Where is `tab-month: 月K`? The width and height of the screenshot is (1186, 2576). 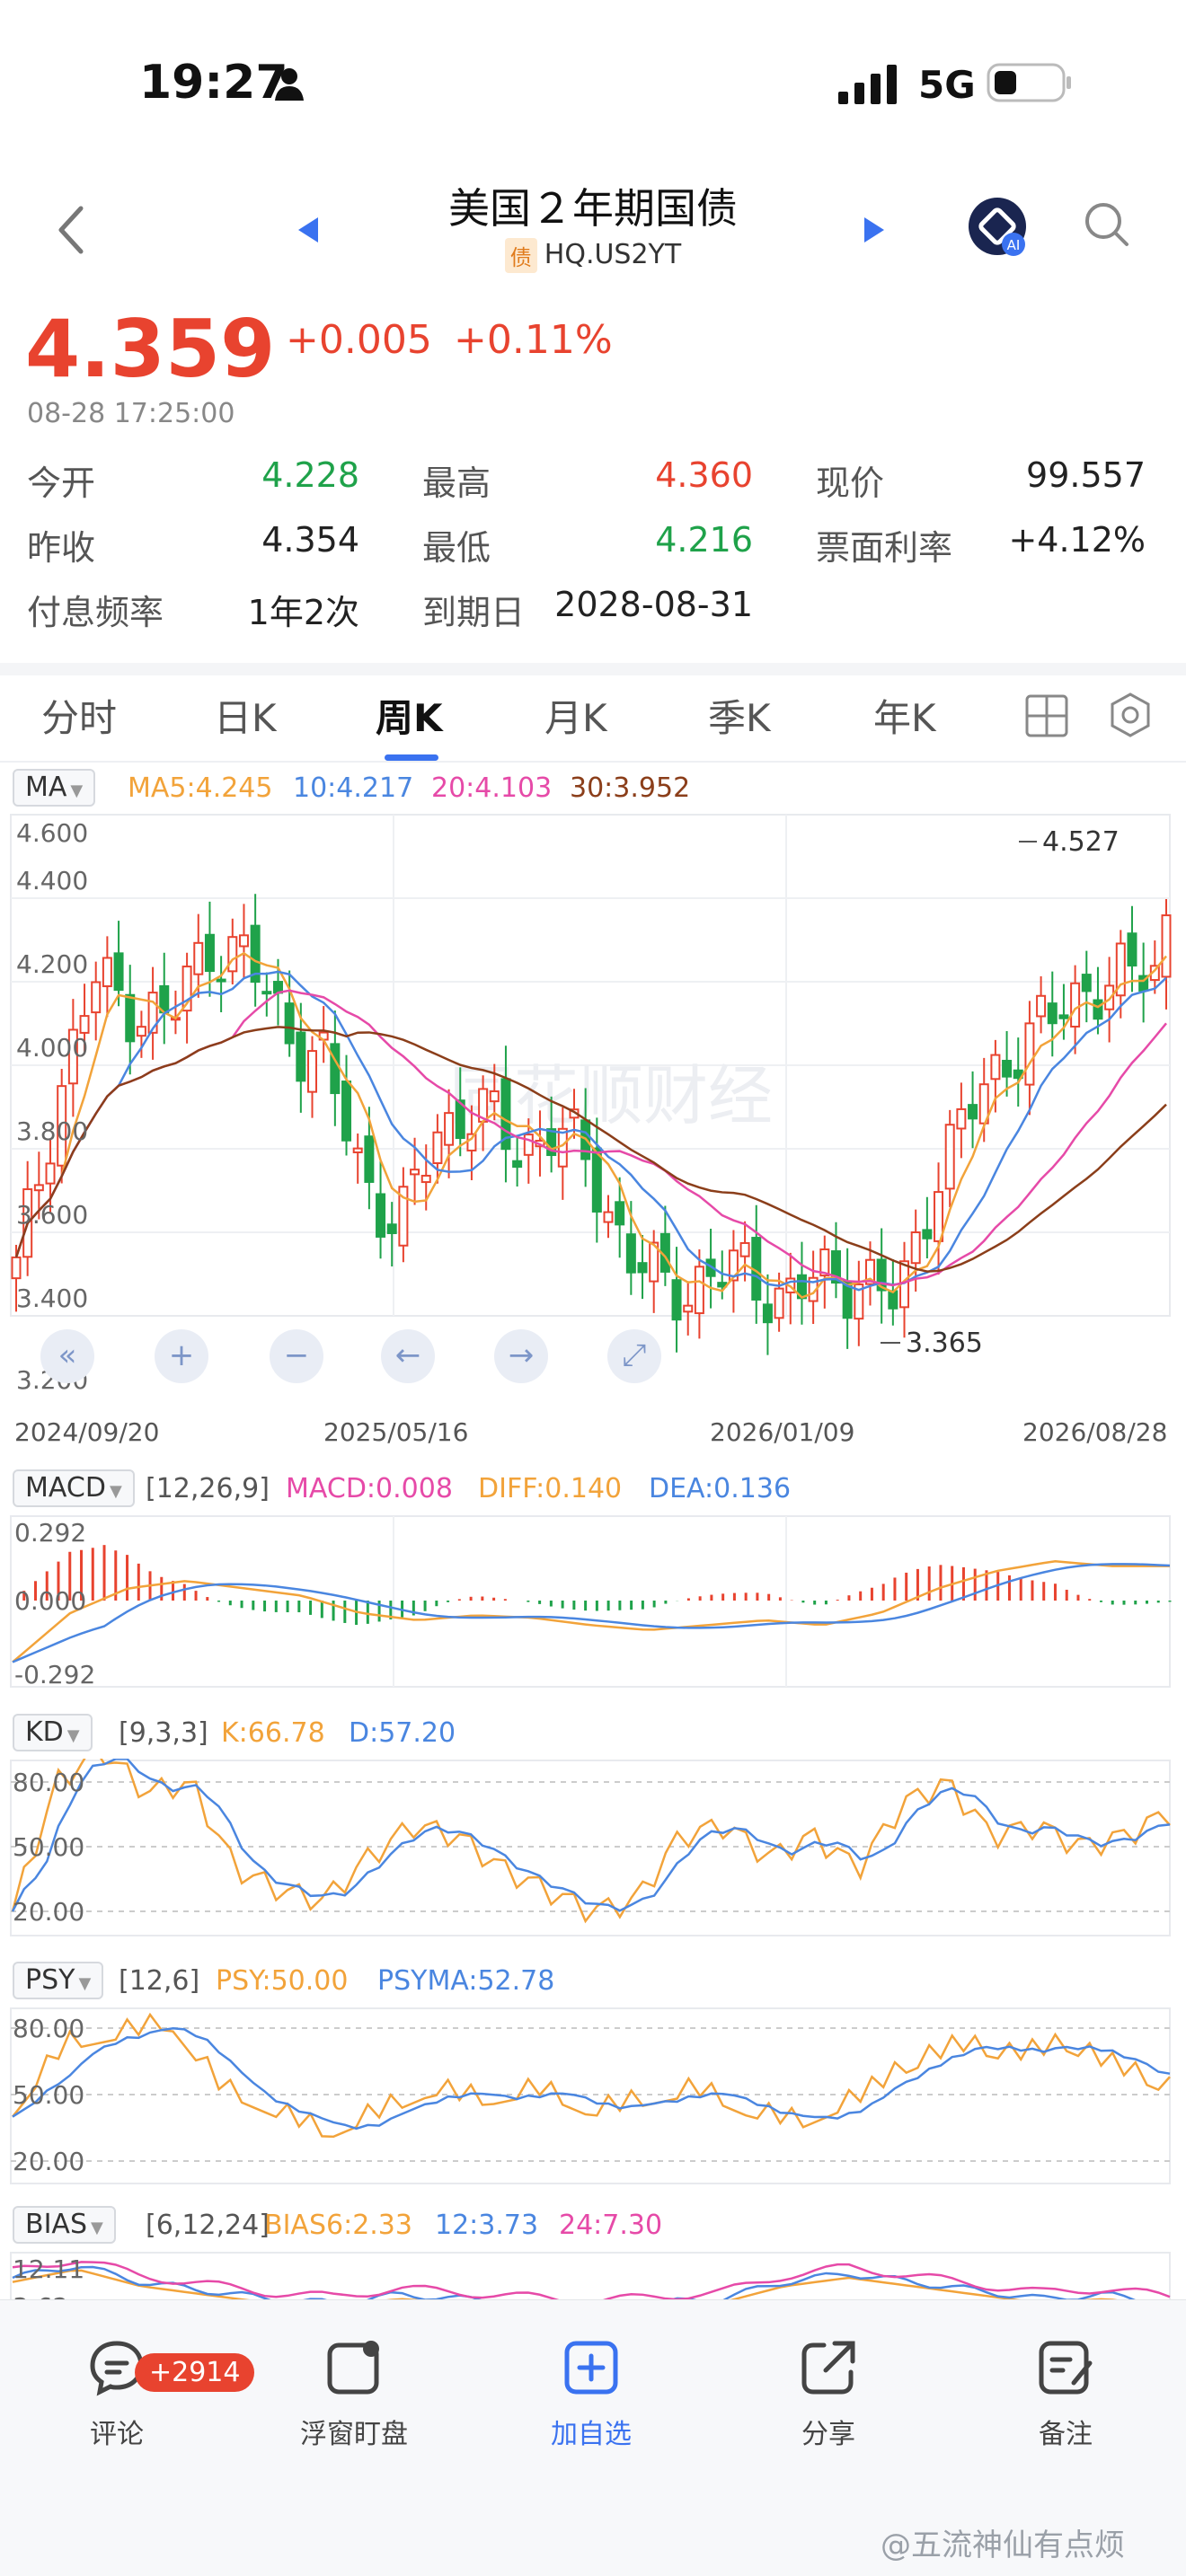
tab-month: 月K is located at coordinates (575, 715).